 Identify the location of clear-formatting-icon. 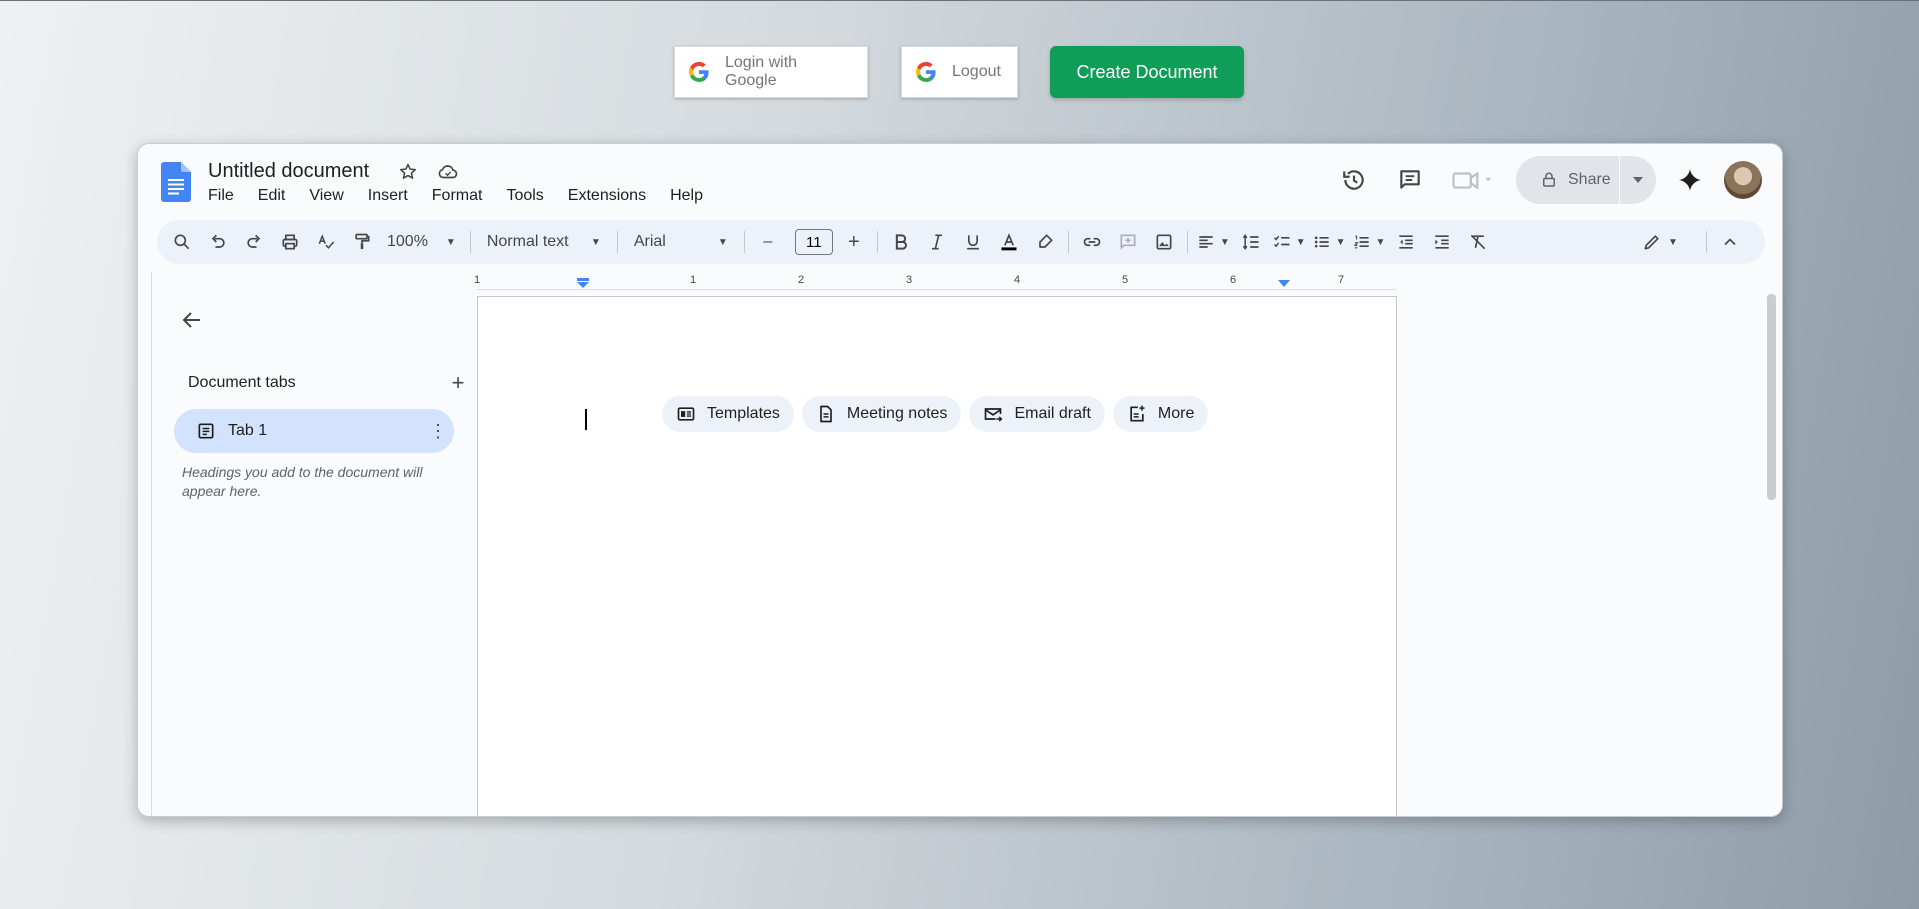
(1478, 242).